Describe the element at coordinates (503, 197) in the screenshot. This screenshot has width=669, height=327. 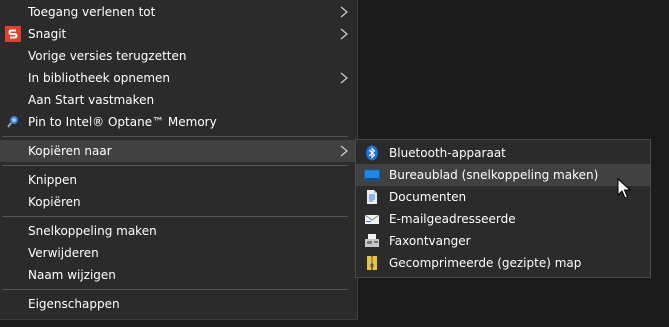
I see `submenu-item-documenten: Documenten` at that location.